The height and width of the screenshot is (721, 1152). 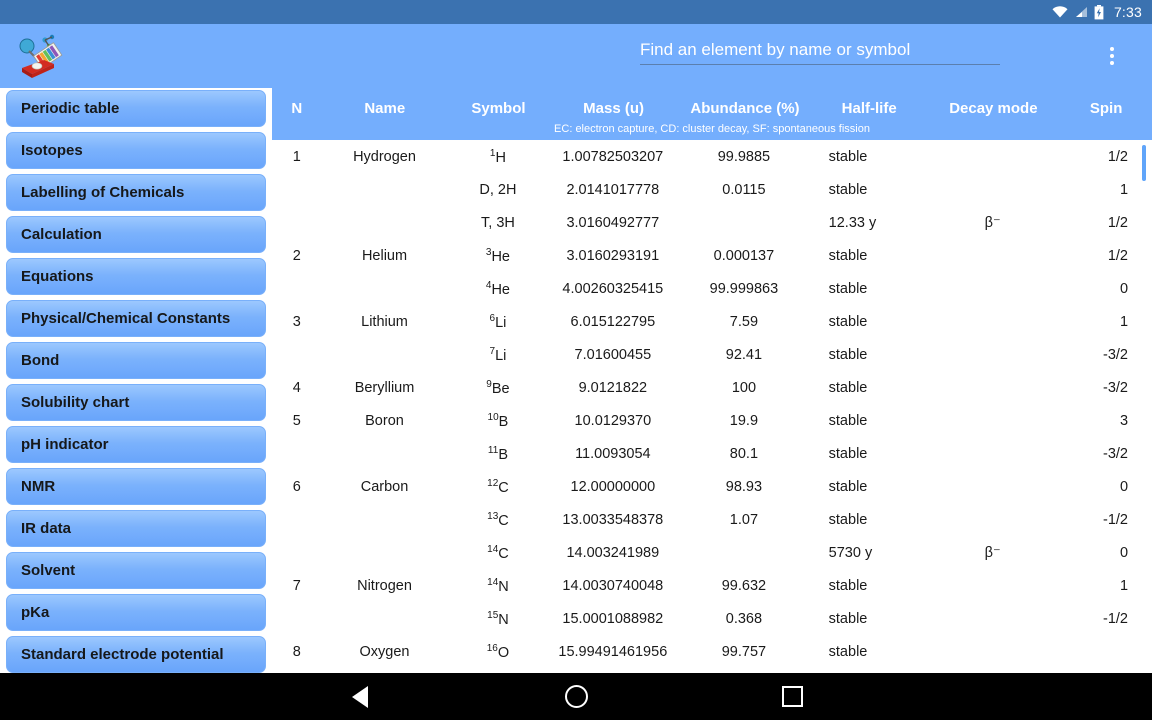 What do you see at coordinates (613, 354) in the screenshot?
I see `cell-mass: 7.01600455` at bounding box center [613, 354].